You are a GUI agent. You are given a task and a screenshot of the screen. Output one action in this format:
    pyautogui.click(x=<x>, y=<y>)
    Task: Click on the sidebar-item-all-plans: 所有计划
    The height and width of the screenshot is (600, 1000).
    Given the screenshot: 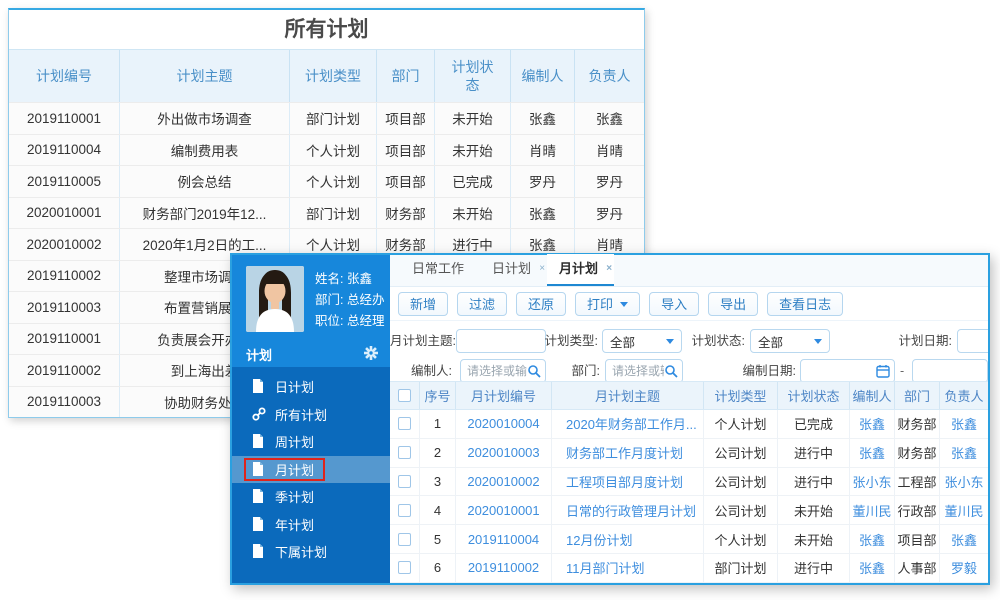 What is the action you would take?
    pyautogui.click(x=311, y=415)
    